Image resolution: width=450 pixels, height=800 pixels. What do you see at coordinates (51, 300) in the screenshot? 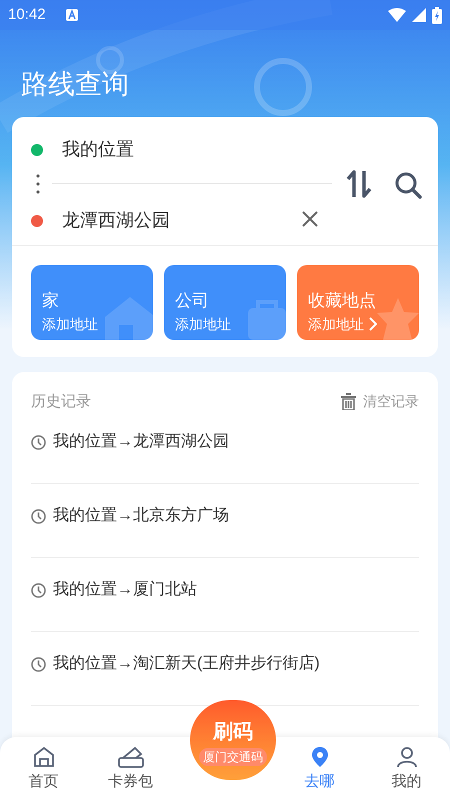
I see `shortcut-title: 家` at bounding box center [51, 300].